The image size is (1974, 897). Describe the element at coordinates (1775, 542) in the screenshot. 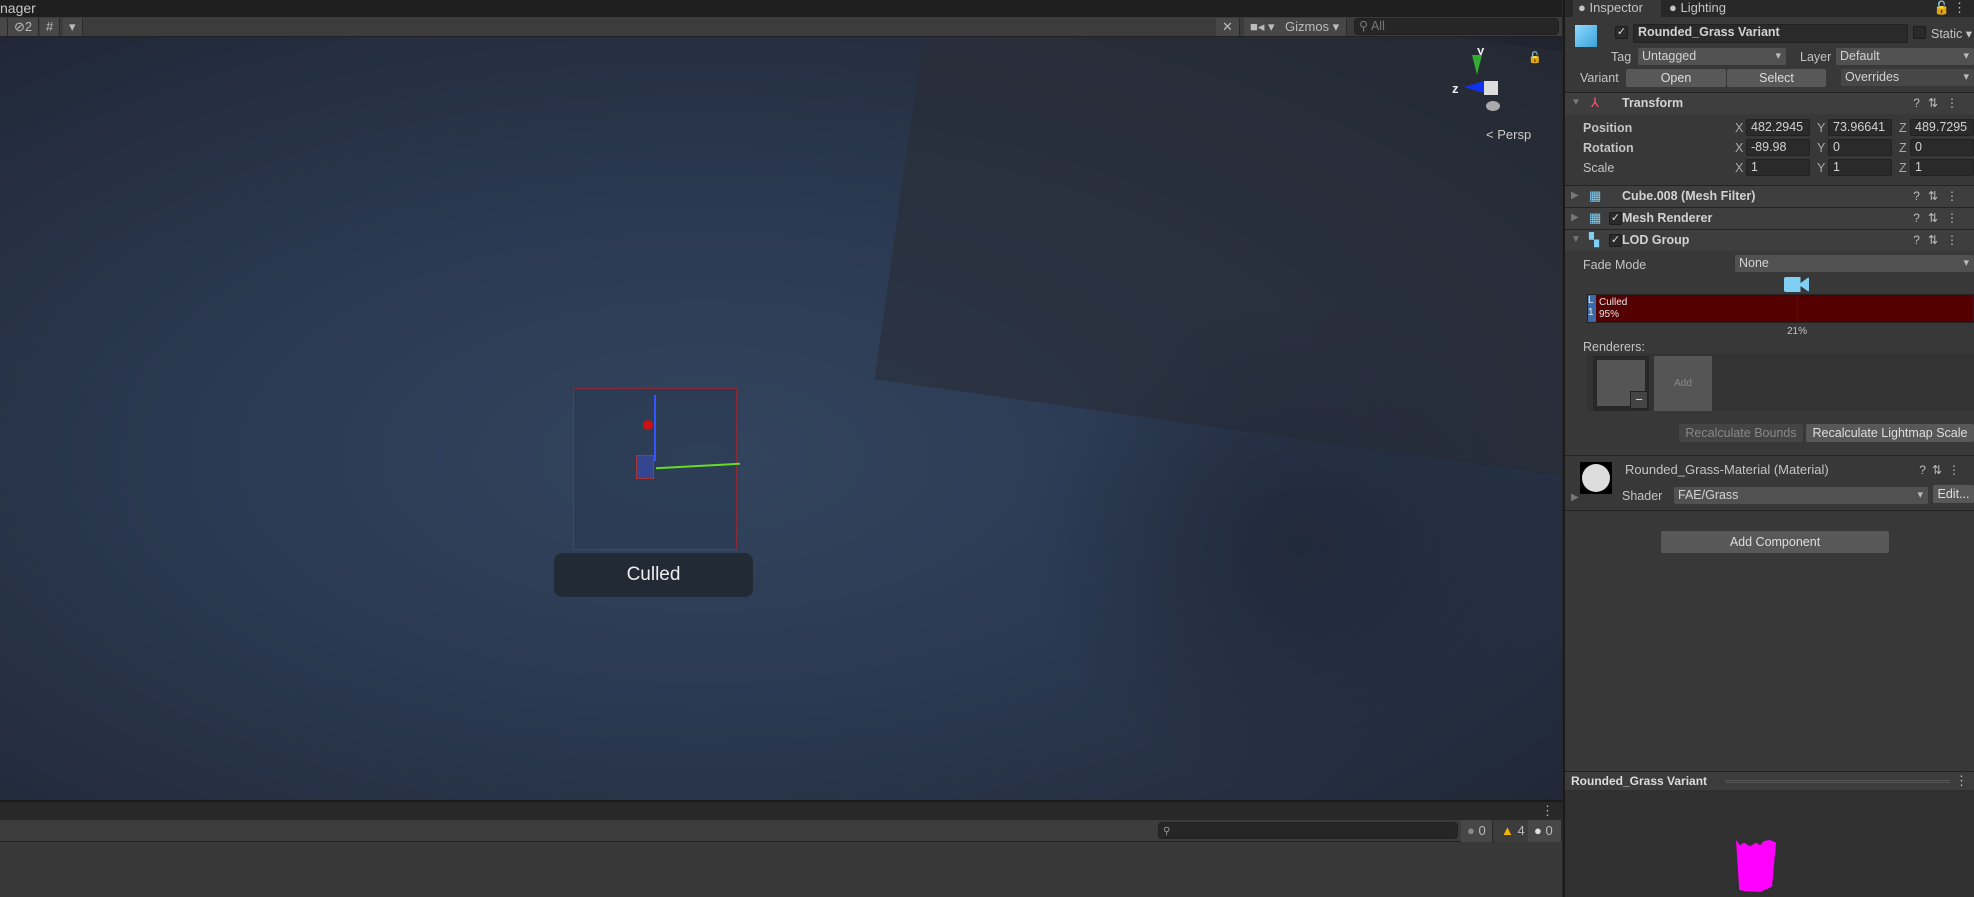

I see `add-component-button: Add Component` at that location.